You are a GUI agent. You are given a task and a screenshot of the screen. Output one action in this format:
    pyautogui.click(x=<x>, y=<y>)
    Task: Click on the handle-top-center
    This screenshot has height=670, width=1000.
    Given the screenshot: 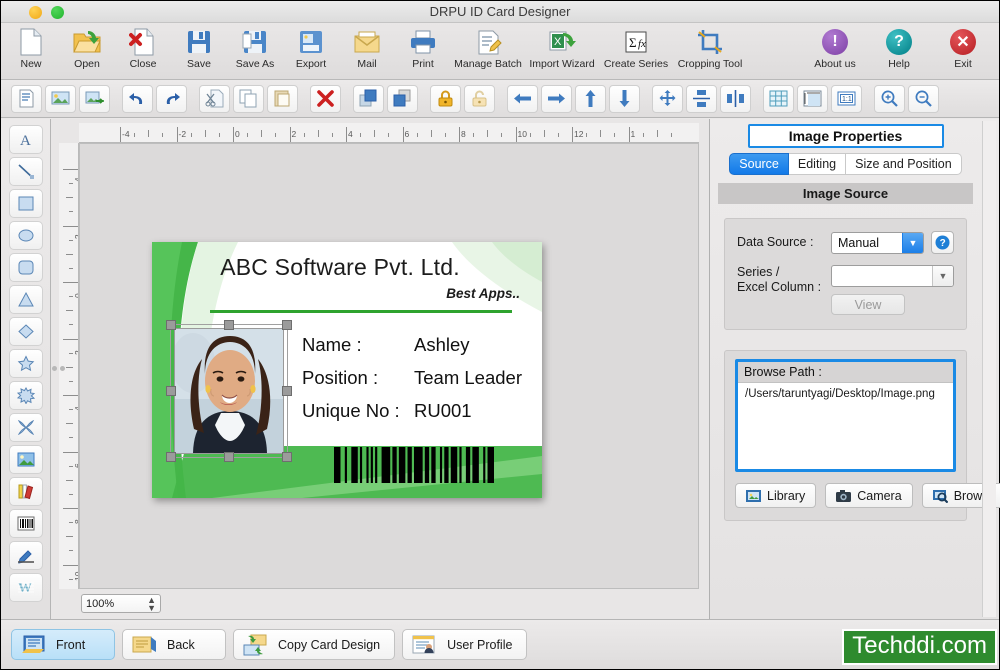 What is the action you would take?
    pyautogui.click(x=229, y=325)
    